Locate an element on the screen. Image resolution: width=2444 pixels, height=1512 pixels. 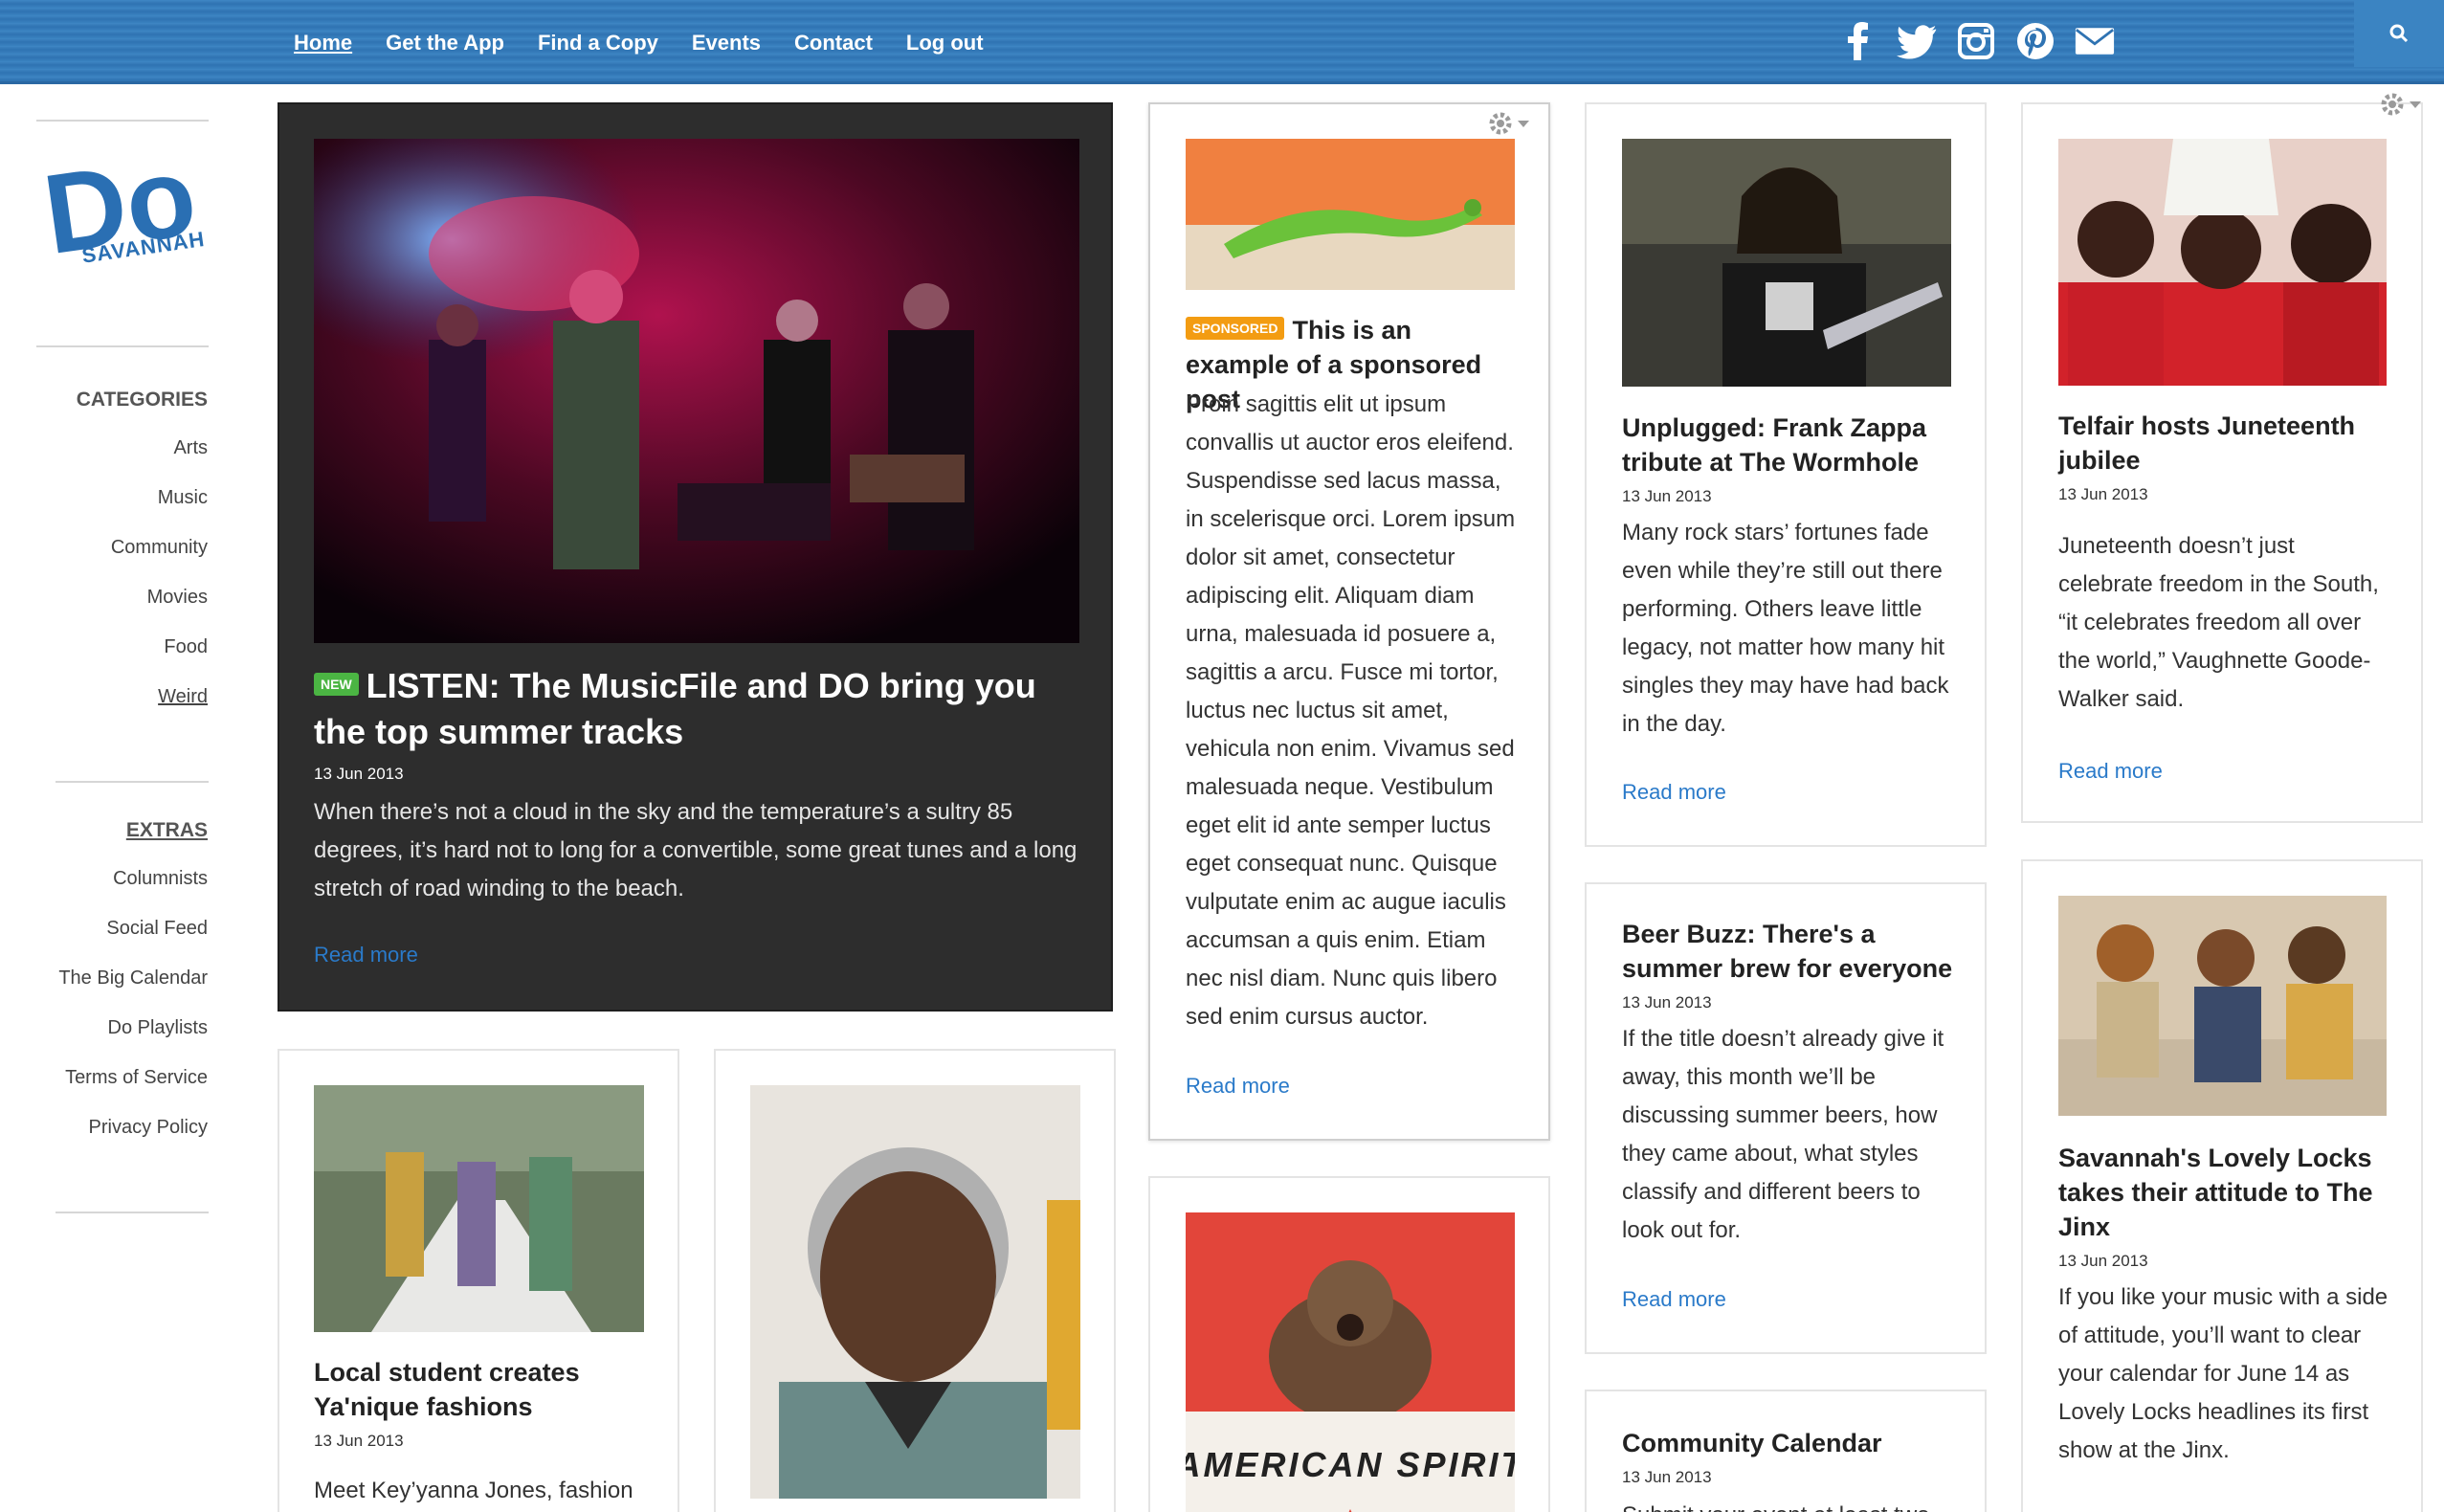
article-read-more-telfair: Read more is located at coordinates (2110, 771).